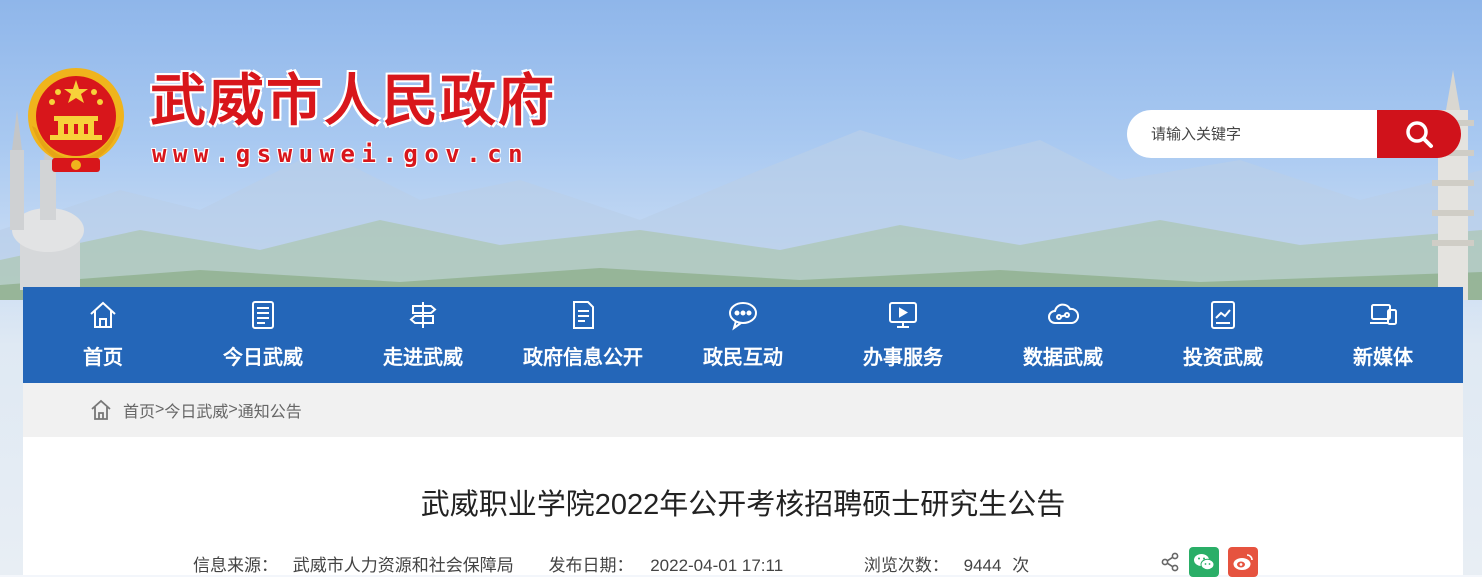 This screenshot has width=1482, height=577. I want to click on wechat-icon, so click(1204, 562).